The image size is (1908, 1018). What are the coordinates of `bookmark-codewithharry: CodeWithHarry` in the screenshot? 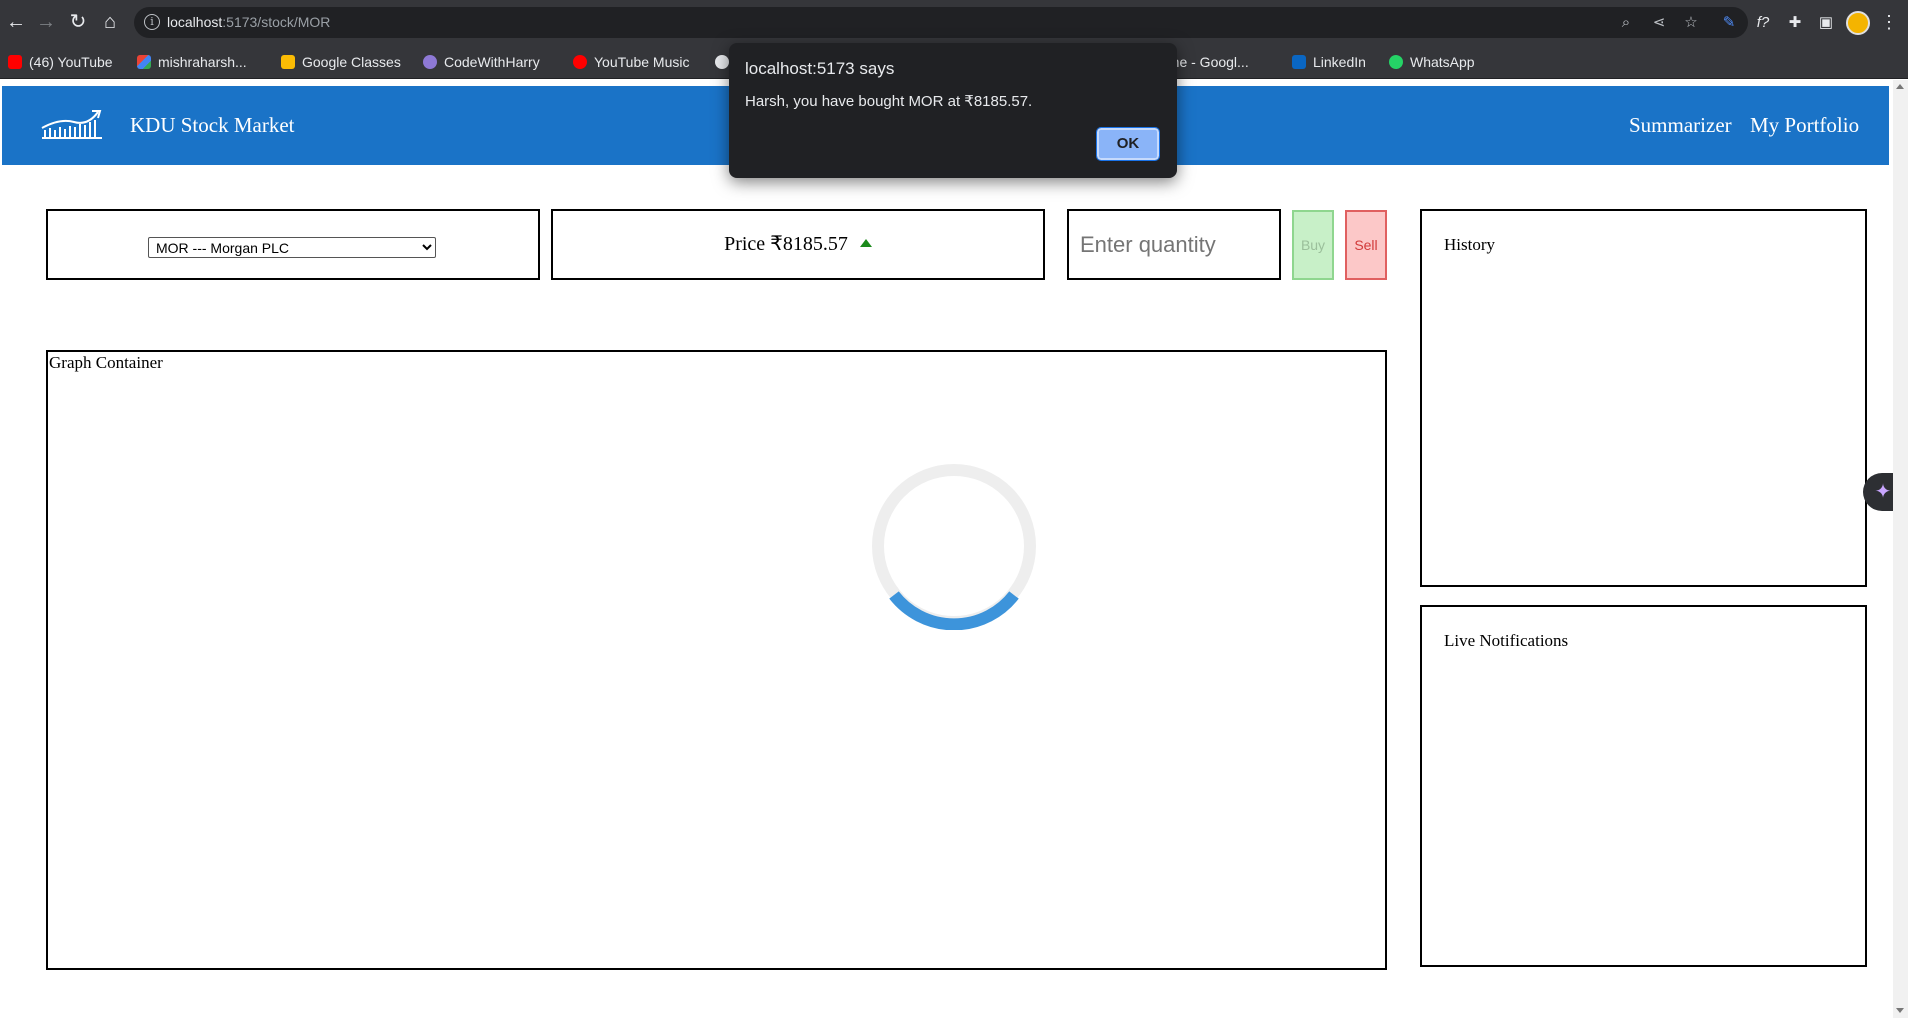 It's located at (481, 62).